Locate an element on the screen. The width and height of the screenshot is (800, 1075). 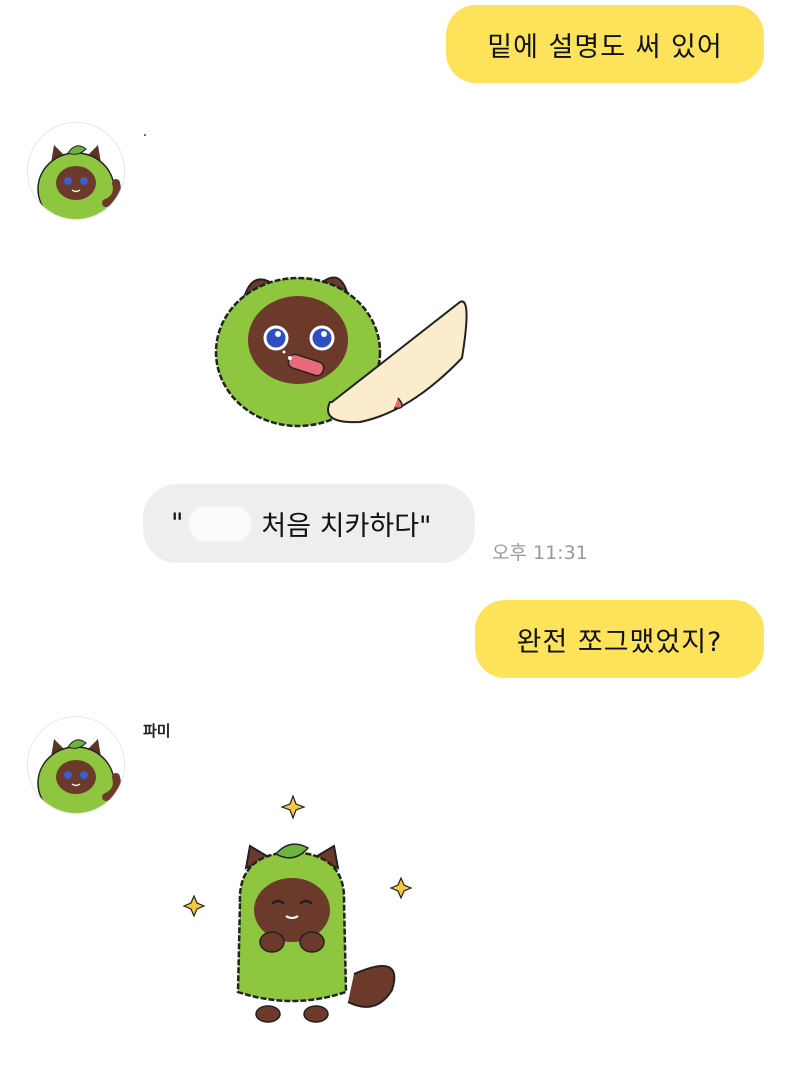
raccoon-happy-sparkles-icon is located at coordinates (297, 908).